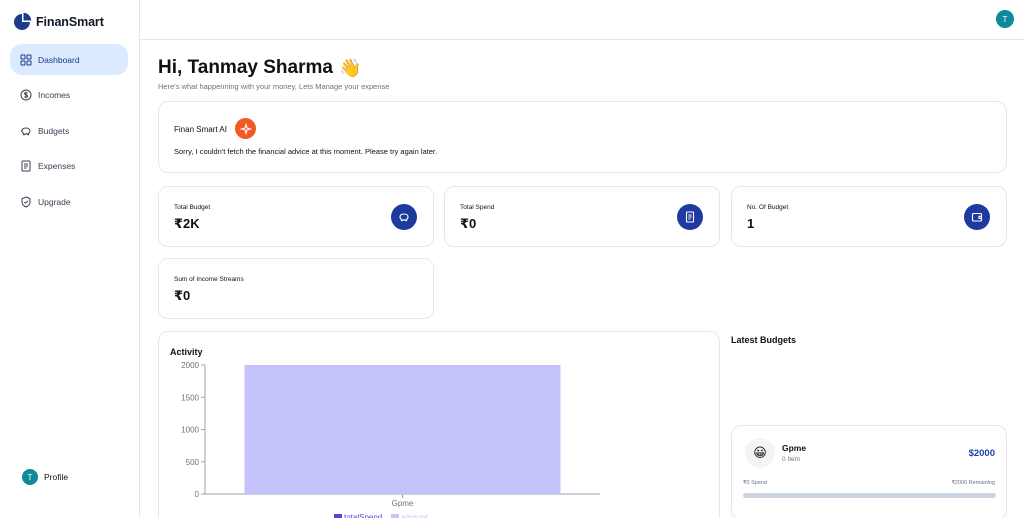 This screenshot has height=518, width=1024. Describe the element at coordinates (973, 483) in the screenshot. I see `budget-remaining: ₹2000 Remaining` at that location.